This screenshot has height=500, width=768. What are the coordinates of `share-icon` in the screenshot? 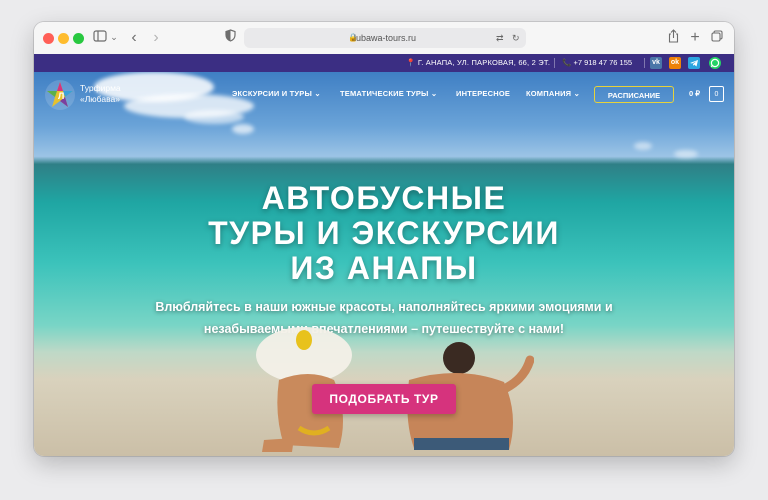 It's located at (673, 37).